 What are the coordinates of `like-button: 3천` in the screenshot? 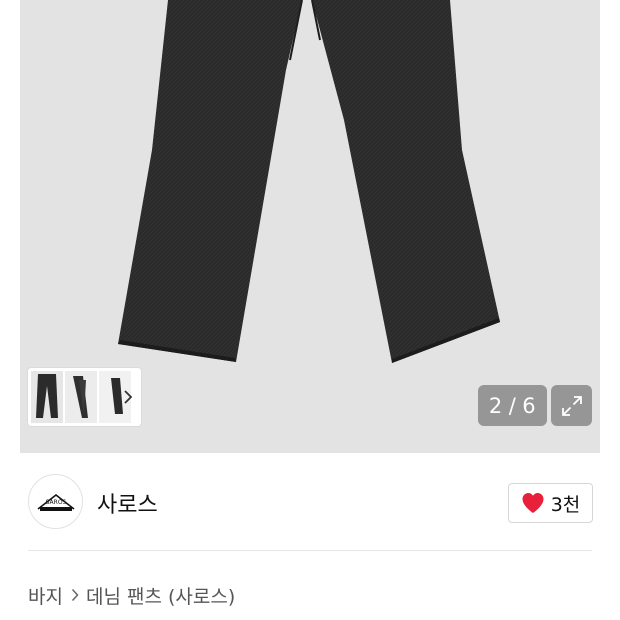 It's located at (550, 503).